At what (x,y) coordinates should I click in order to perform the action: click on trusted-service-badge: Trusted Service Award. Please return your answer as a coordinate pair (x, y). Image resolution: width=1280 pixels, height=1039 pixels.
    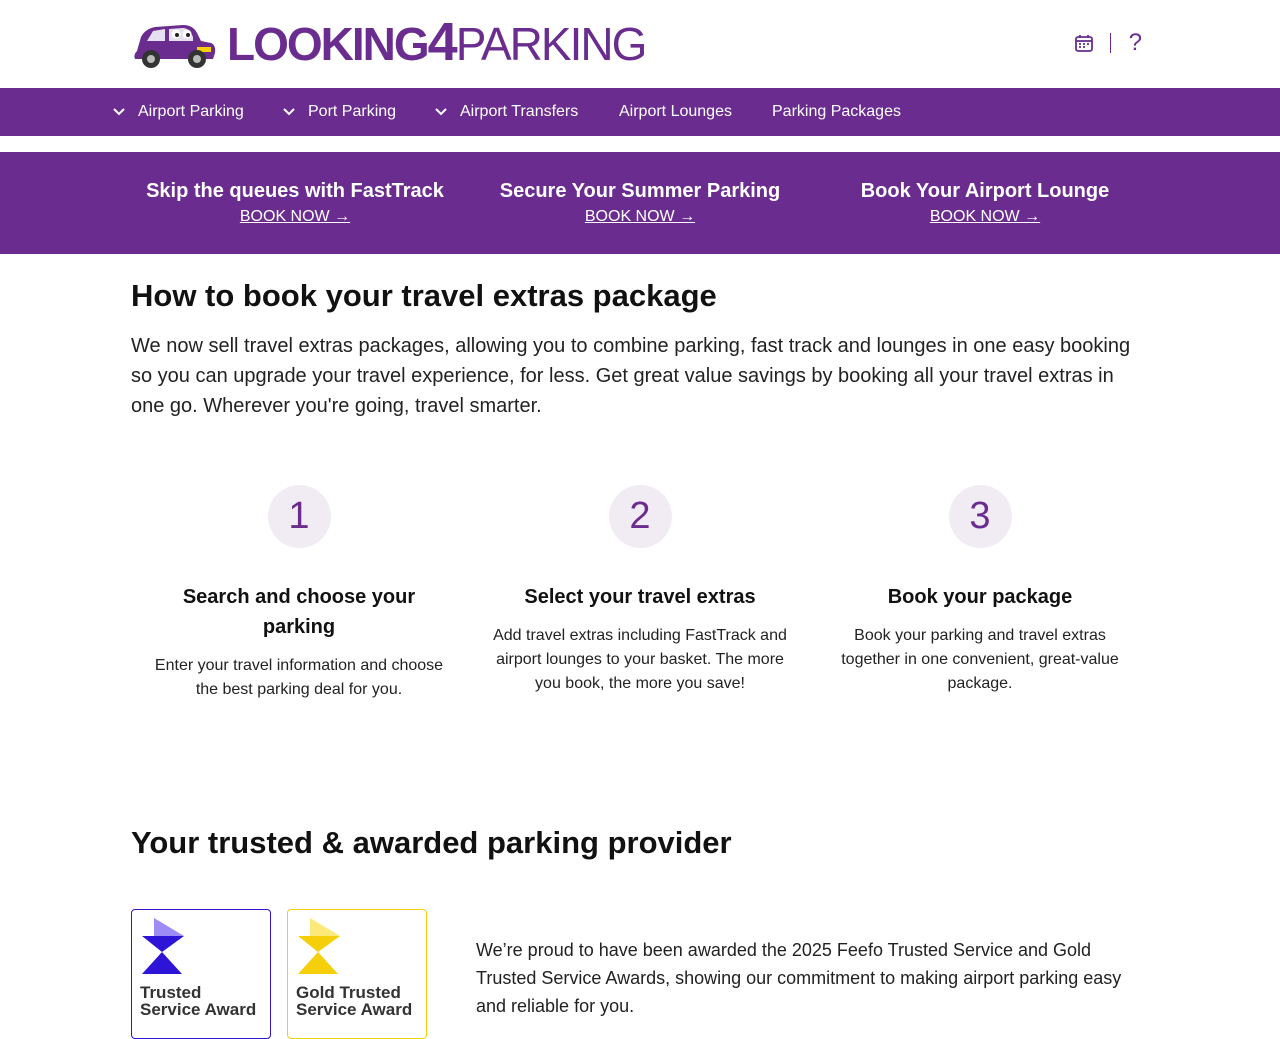
    Looking at the image, I should click on (201, 974).